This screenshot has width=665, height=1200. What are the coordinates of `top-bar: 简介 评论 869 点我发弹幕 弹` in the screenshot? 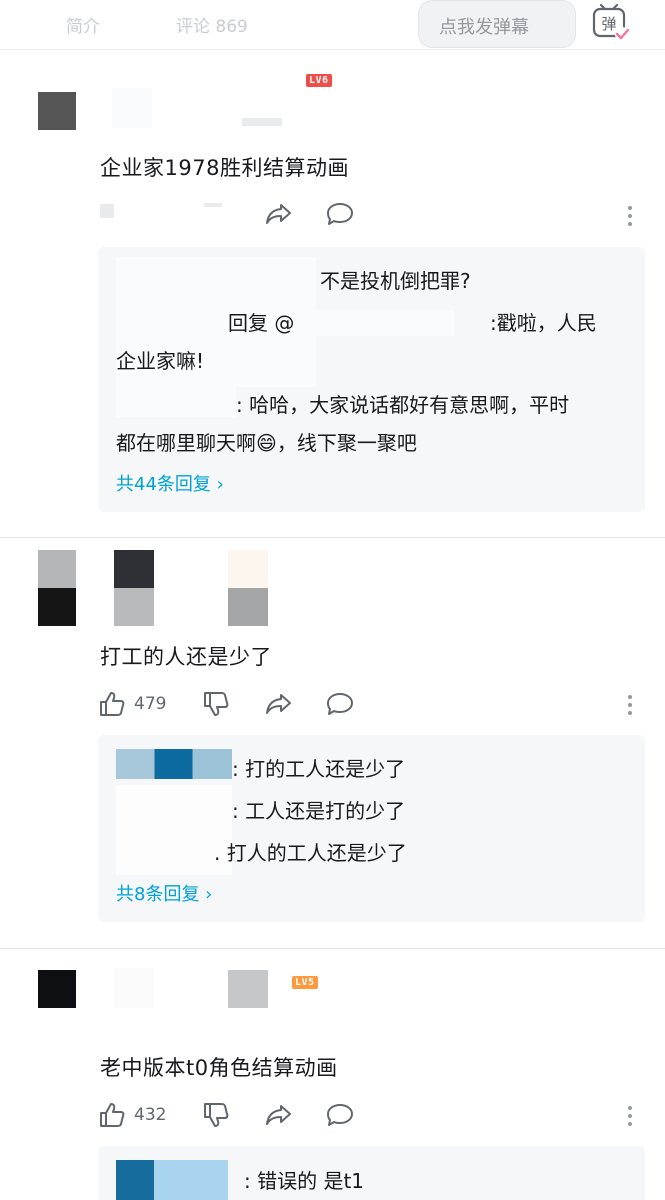 It's located at (332, 25).